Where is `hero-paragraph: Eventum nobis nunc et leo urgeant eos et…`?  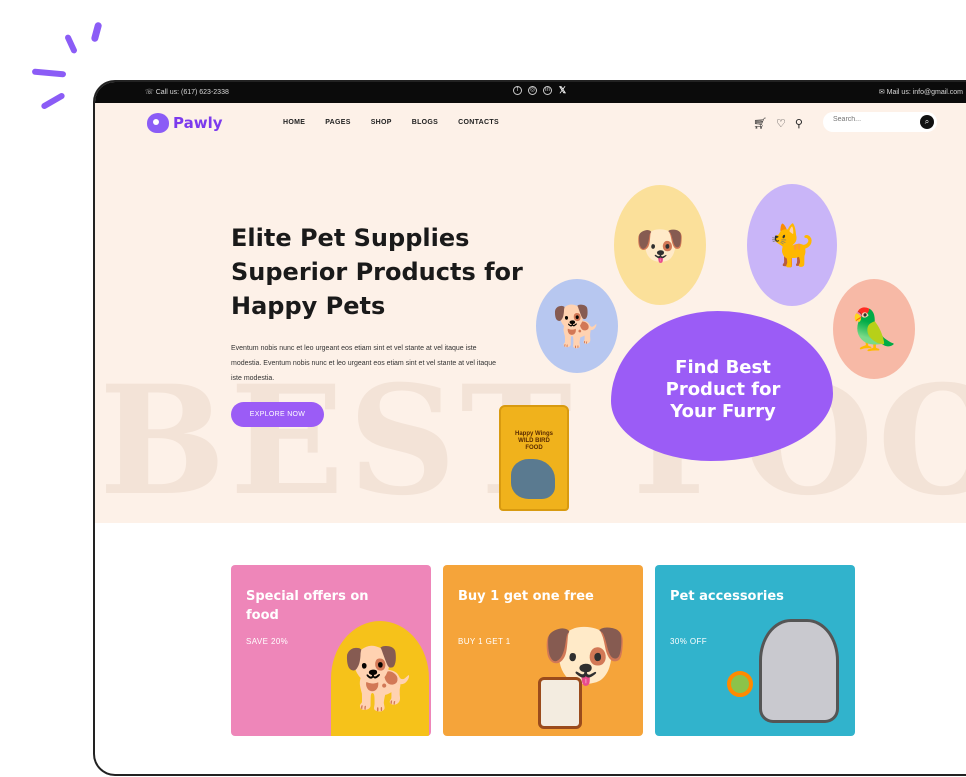 hero-paragraph: Eventum nobis nunc et leo urgeant eos et… is located at coordinates (363, 363).